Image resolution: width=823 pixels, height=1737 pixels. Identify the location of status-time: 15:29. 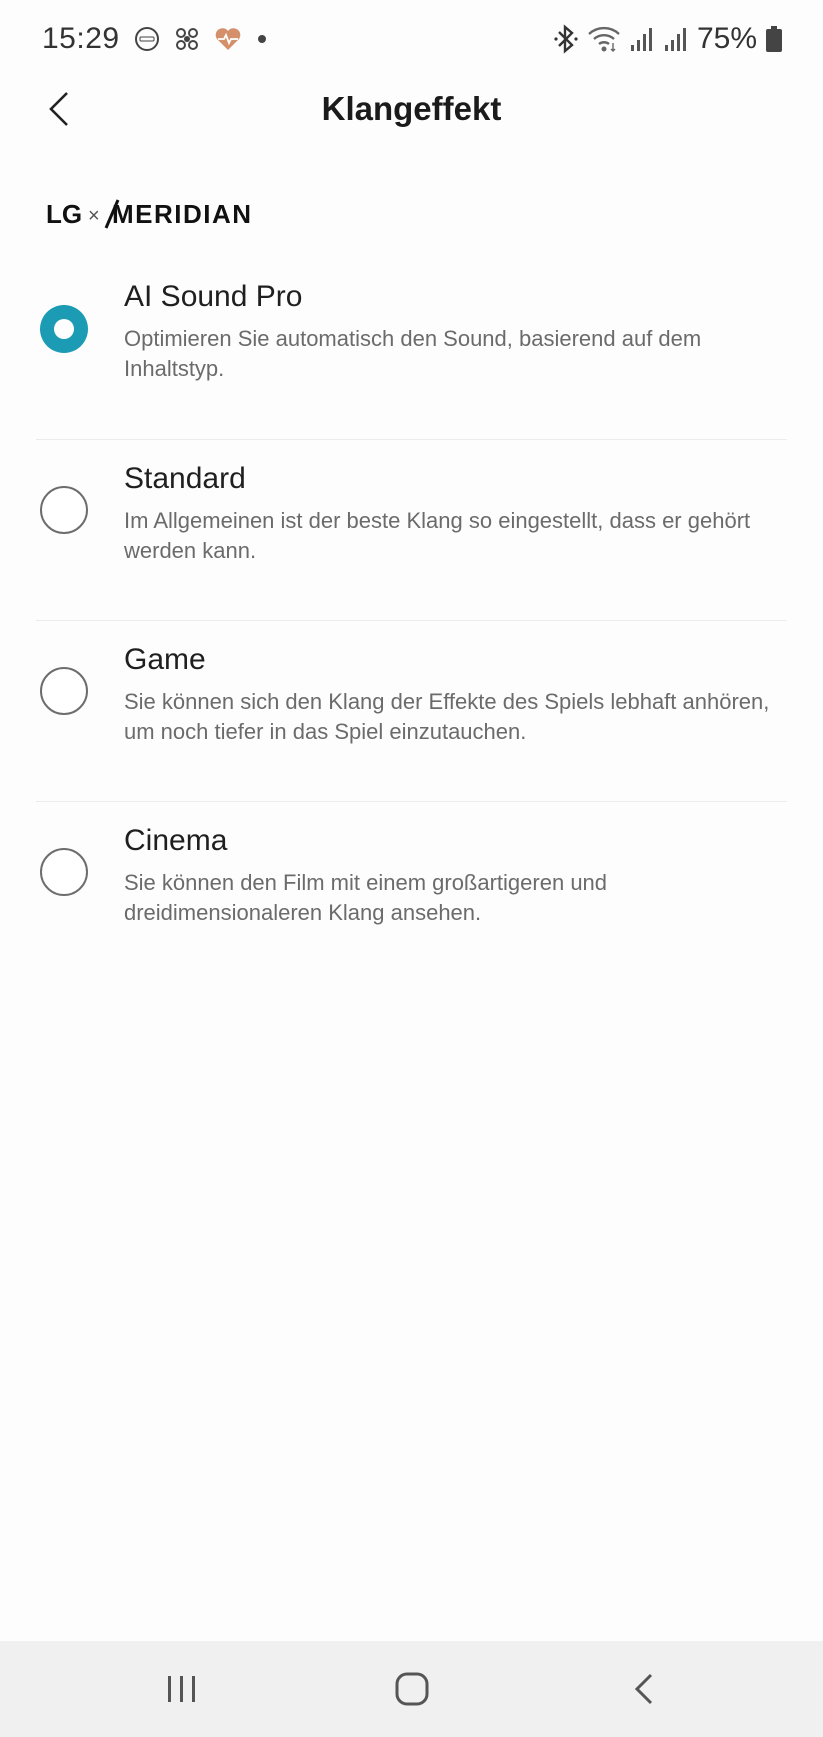
(81, 38).